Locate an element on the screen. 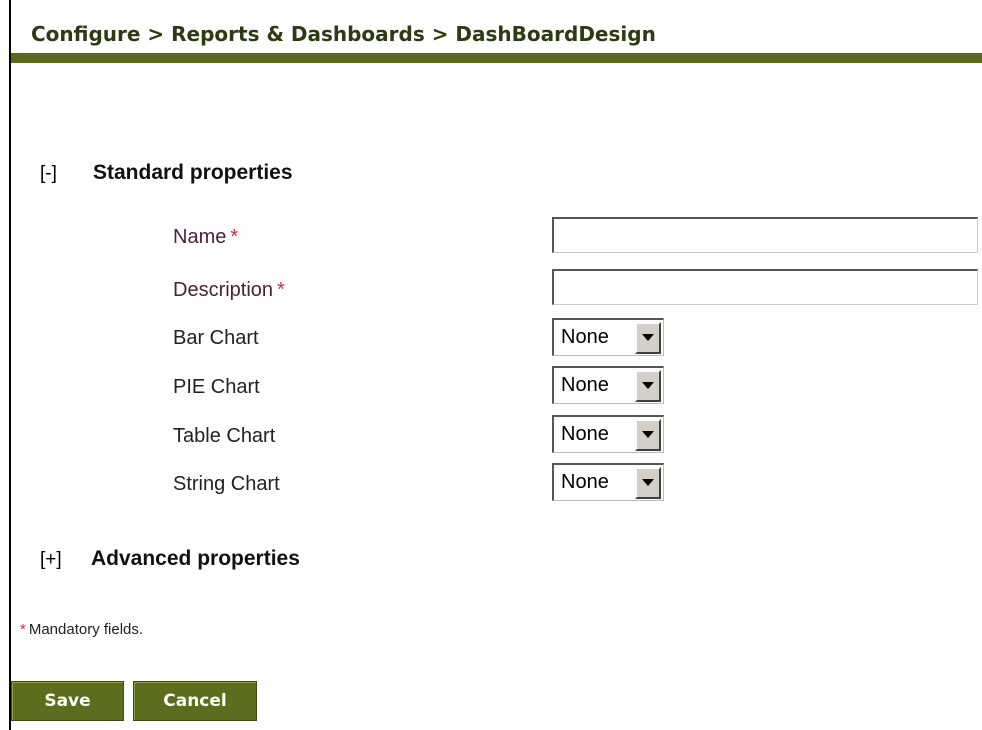 The image size is (982, 730). header-divider is located at coordinates (496, 58).